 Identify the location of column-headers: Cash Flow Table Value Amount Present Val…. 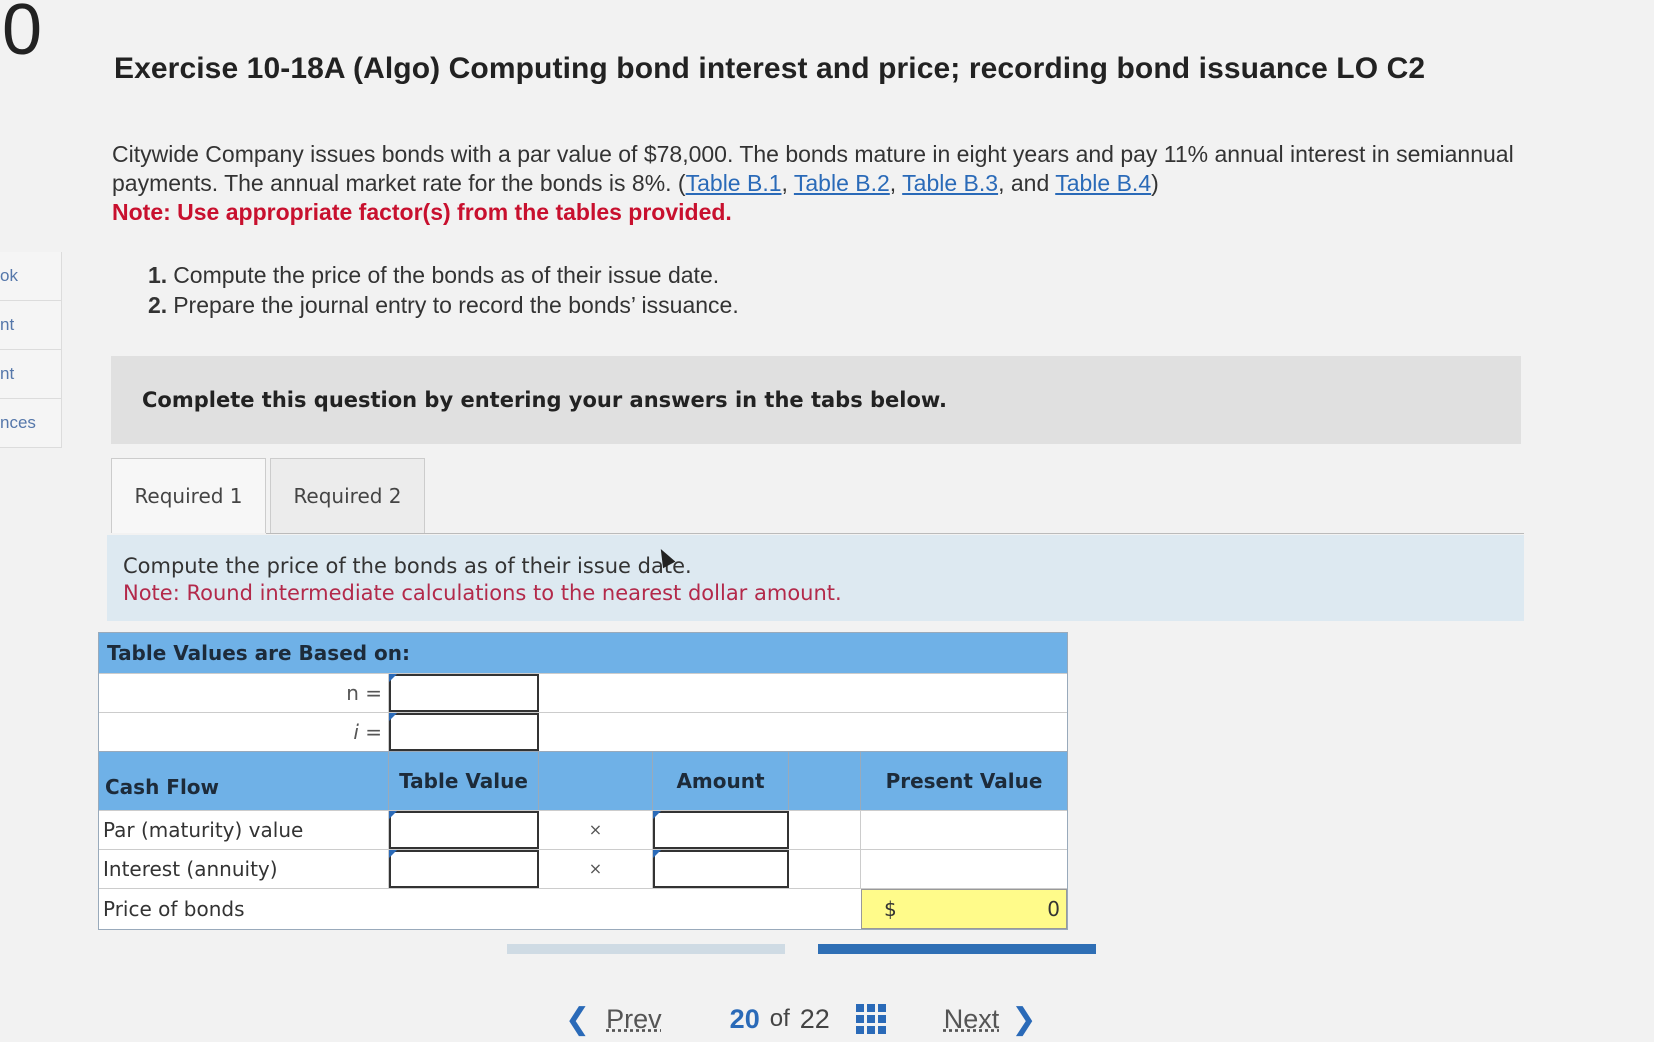
(583, 780).